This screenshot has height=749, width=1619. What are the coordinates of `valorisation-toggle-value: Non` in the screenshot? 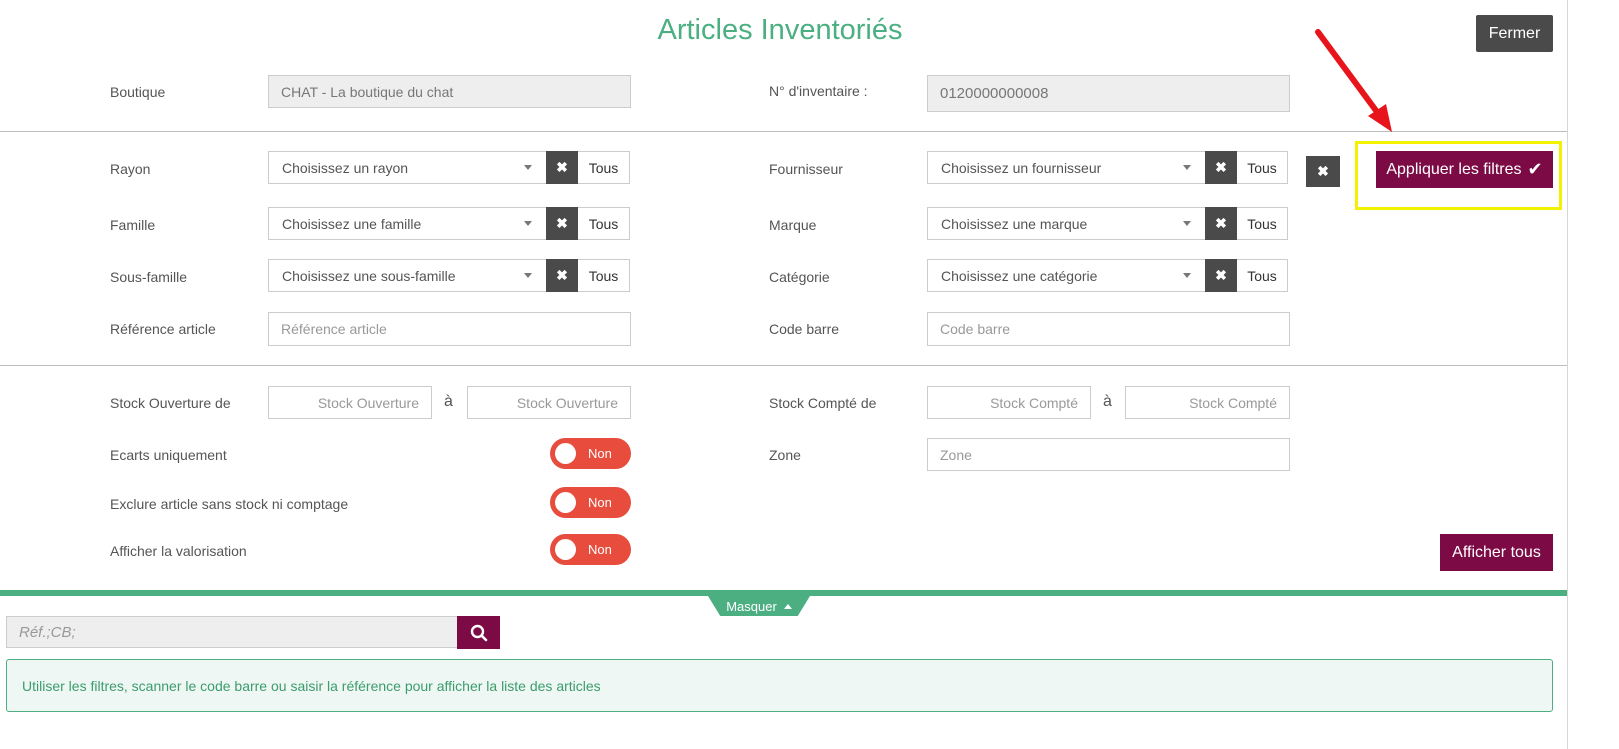 It's located at (600, 549).